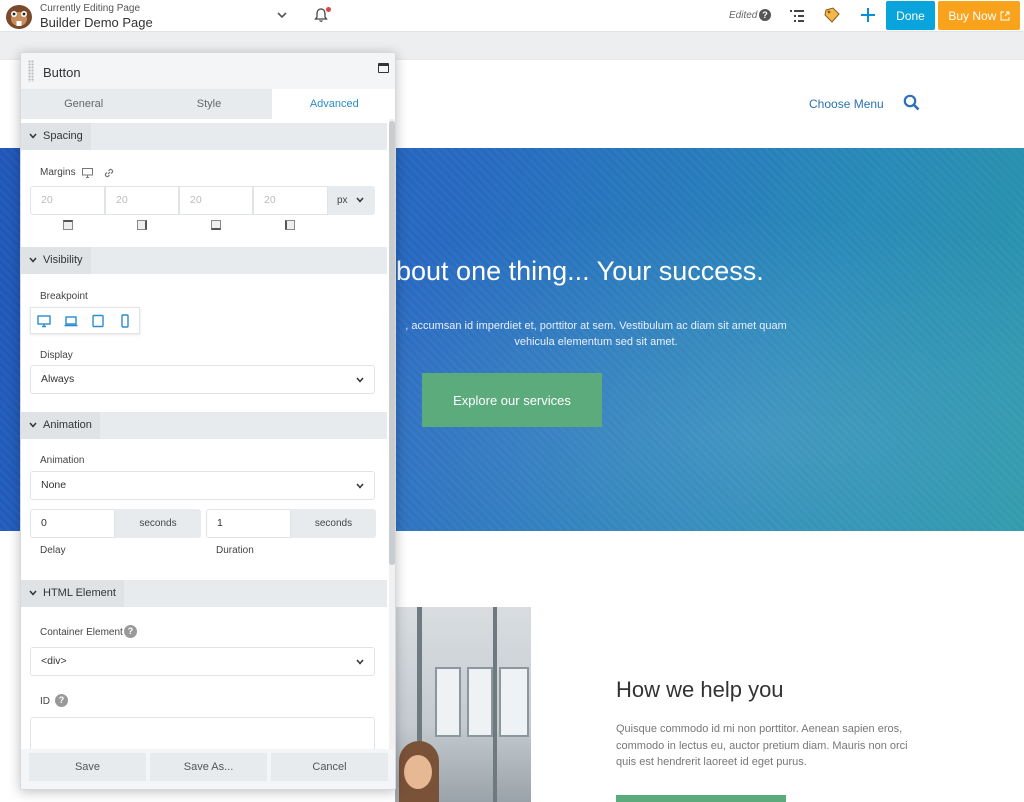  What do you see at coordinates (87, 173) in the screenshot?
I see `desktop-icon` at bounding box center [87, 173].